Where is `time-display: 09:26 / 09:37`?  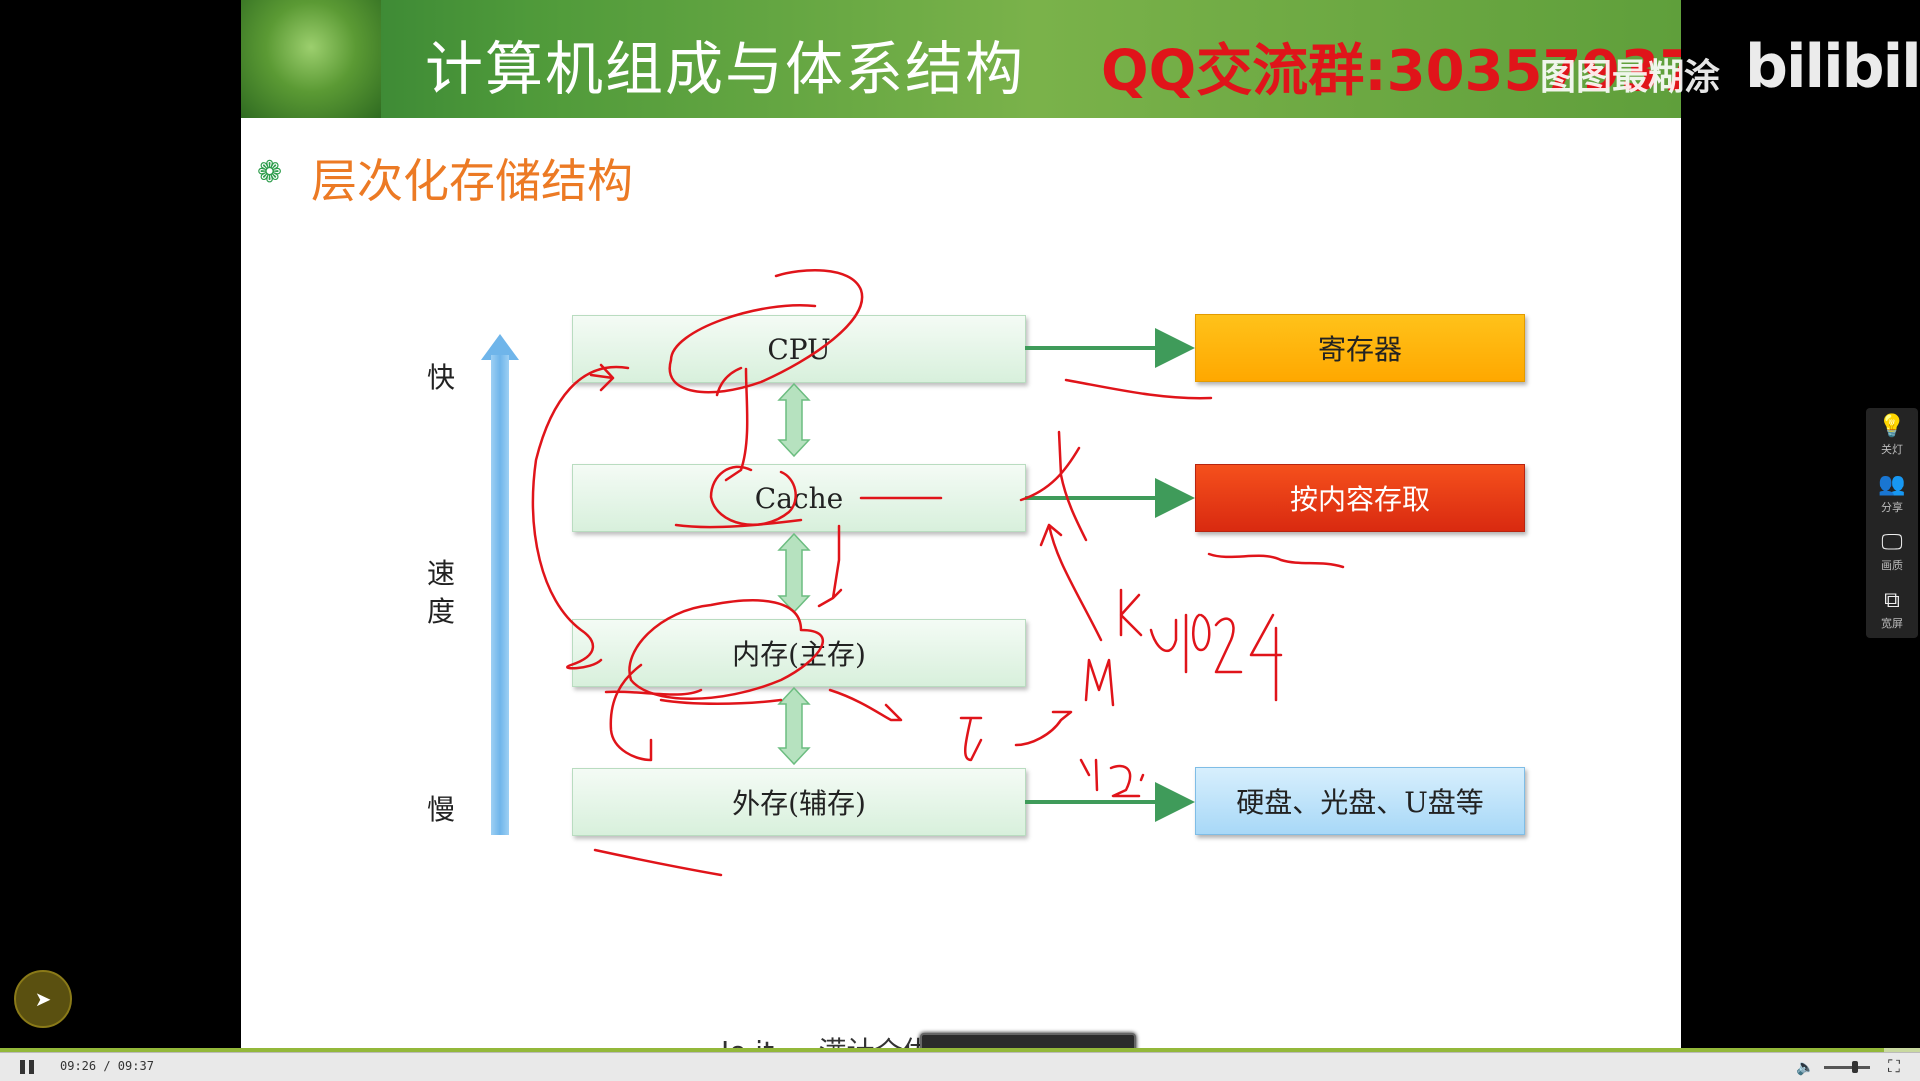
time-display: 09:26 / 09:37 is located at coordinates (107, 1066).